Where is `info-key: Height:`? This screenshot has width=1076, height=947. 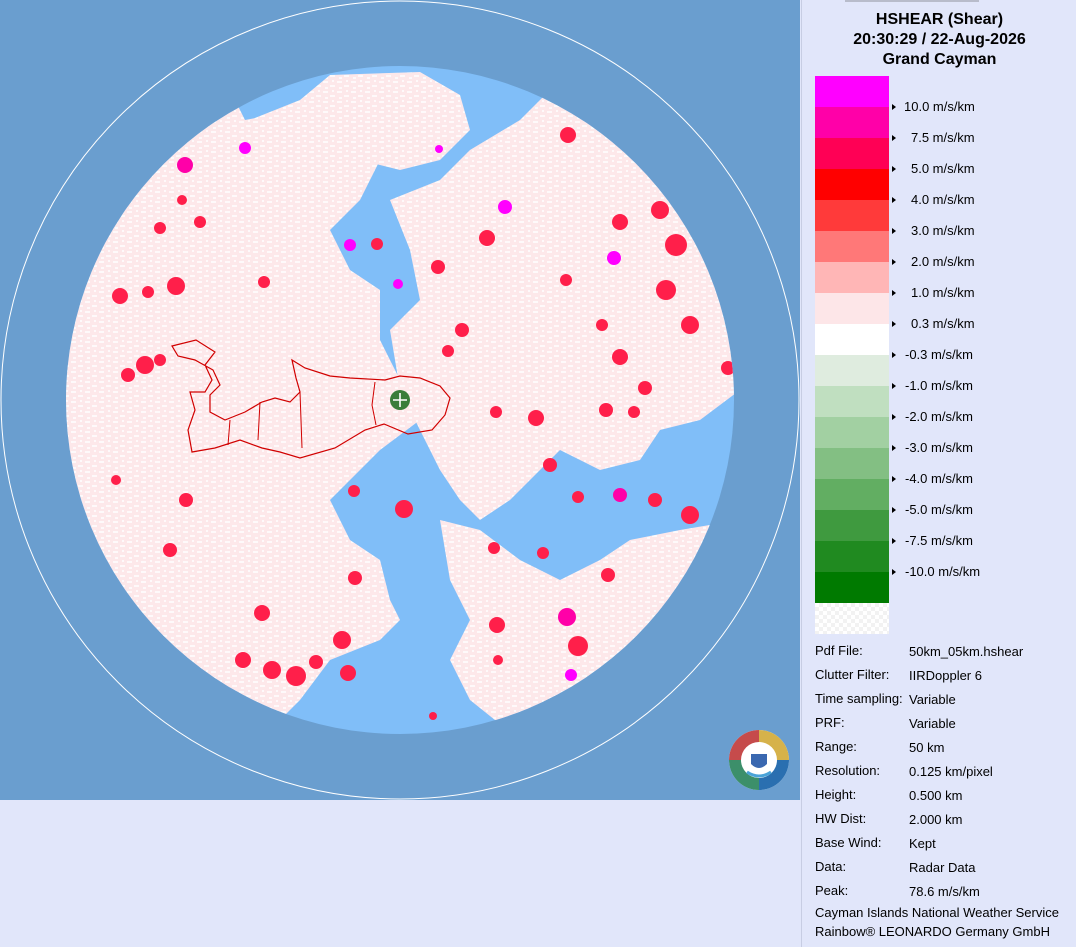
info-key: Height: is located at coordinates (836, 794).